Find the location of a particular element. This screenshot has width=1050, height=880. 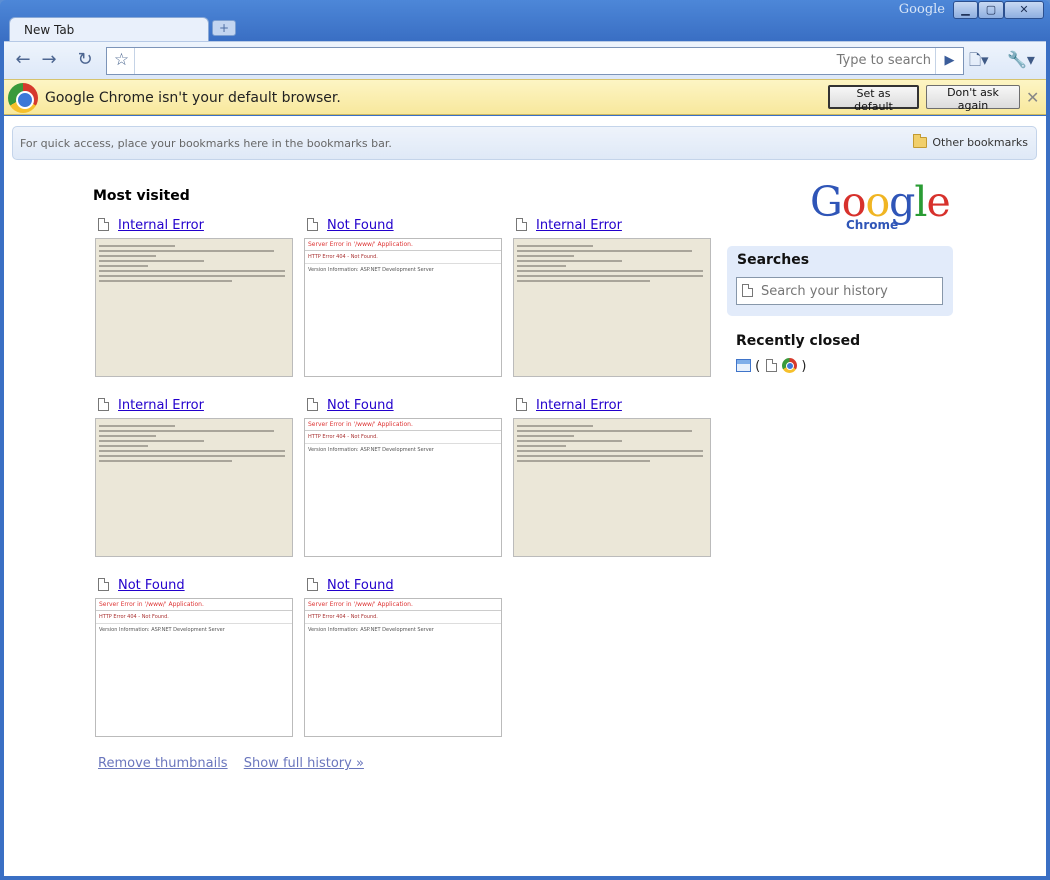

go-icon: ▶ is located at coordinates (949, 61).